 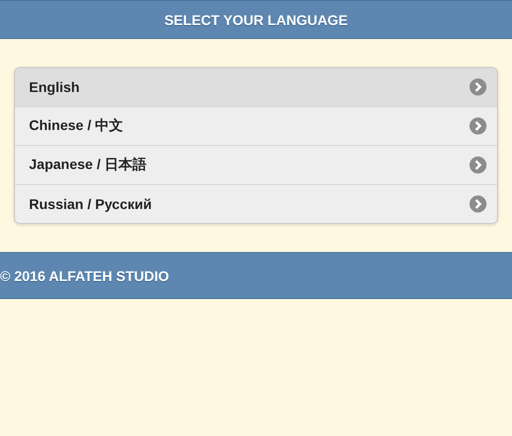 What do you see at coordinates (256, 203) in the screenshot?
I see `language-item: Russian / Русский` at bounding box center [256, 203].